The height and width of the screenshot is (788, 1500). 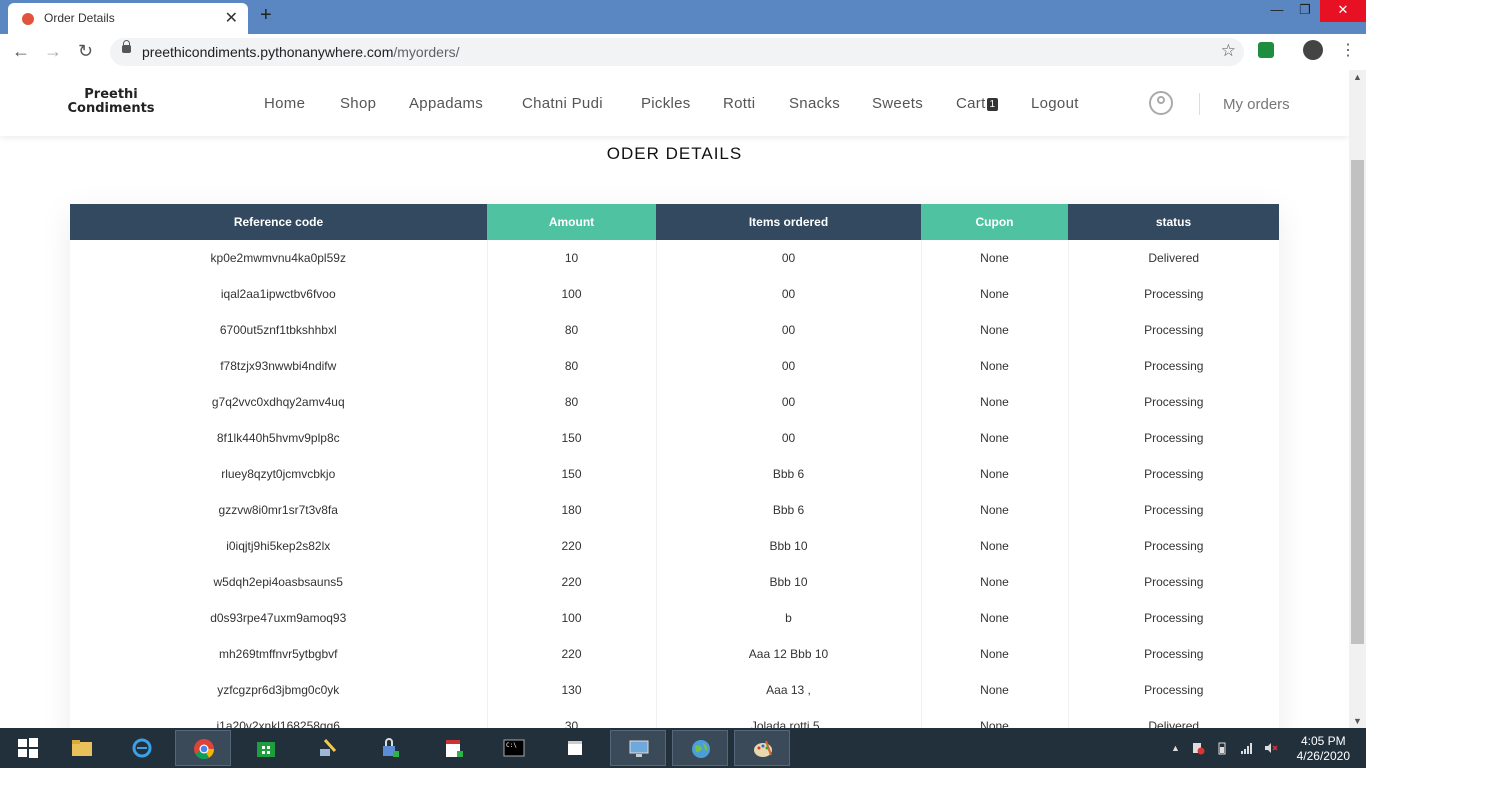 I want to click on items-ordered-cell: Bbb 6, so click(x=789, y=510).